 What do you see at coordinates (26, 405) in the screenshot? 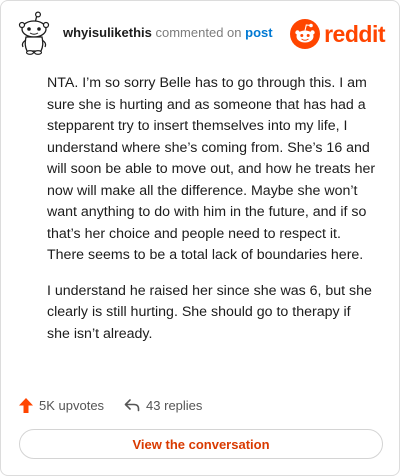
I see `upvote-arrow-icon` at bounding box center [26, 405].